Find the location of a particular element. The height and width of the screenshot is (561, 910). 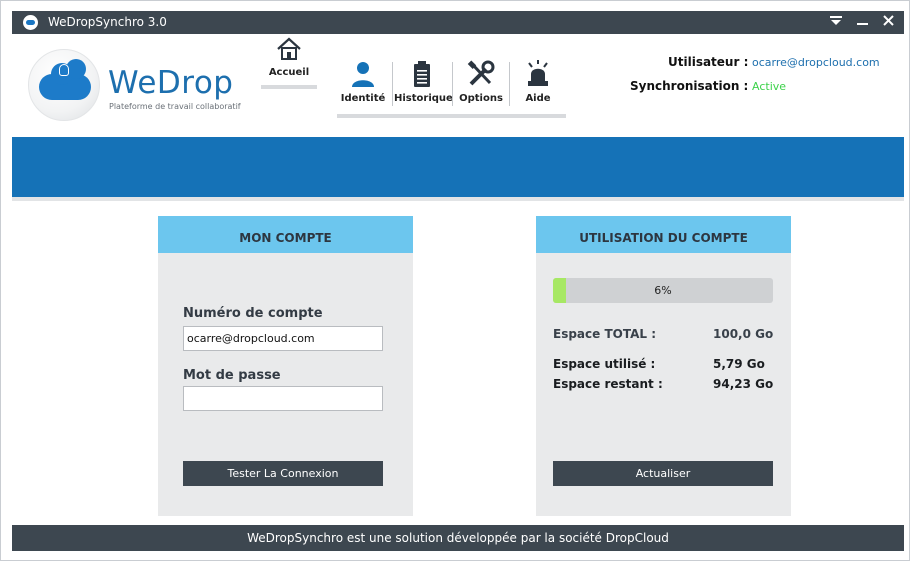

close-icon is located at coordinates (888, 20).